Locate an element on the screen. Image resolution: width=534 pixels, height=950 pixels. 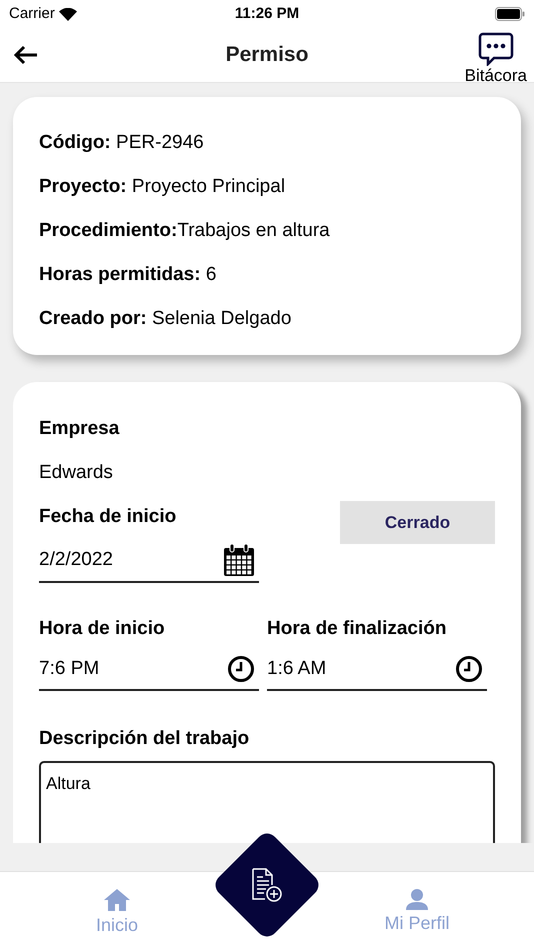
company-value: Edwards is located at coordinates (76, 473).